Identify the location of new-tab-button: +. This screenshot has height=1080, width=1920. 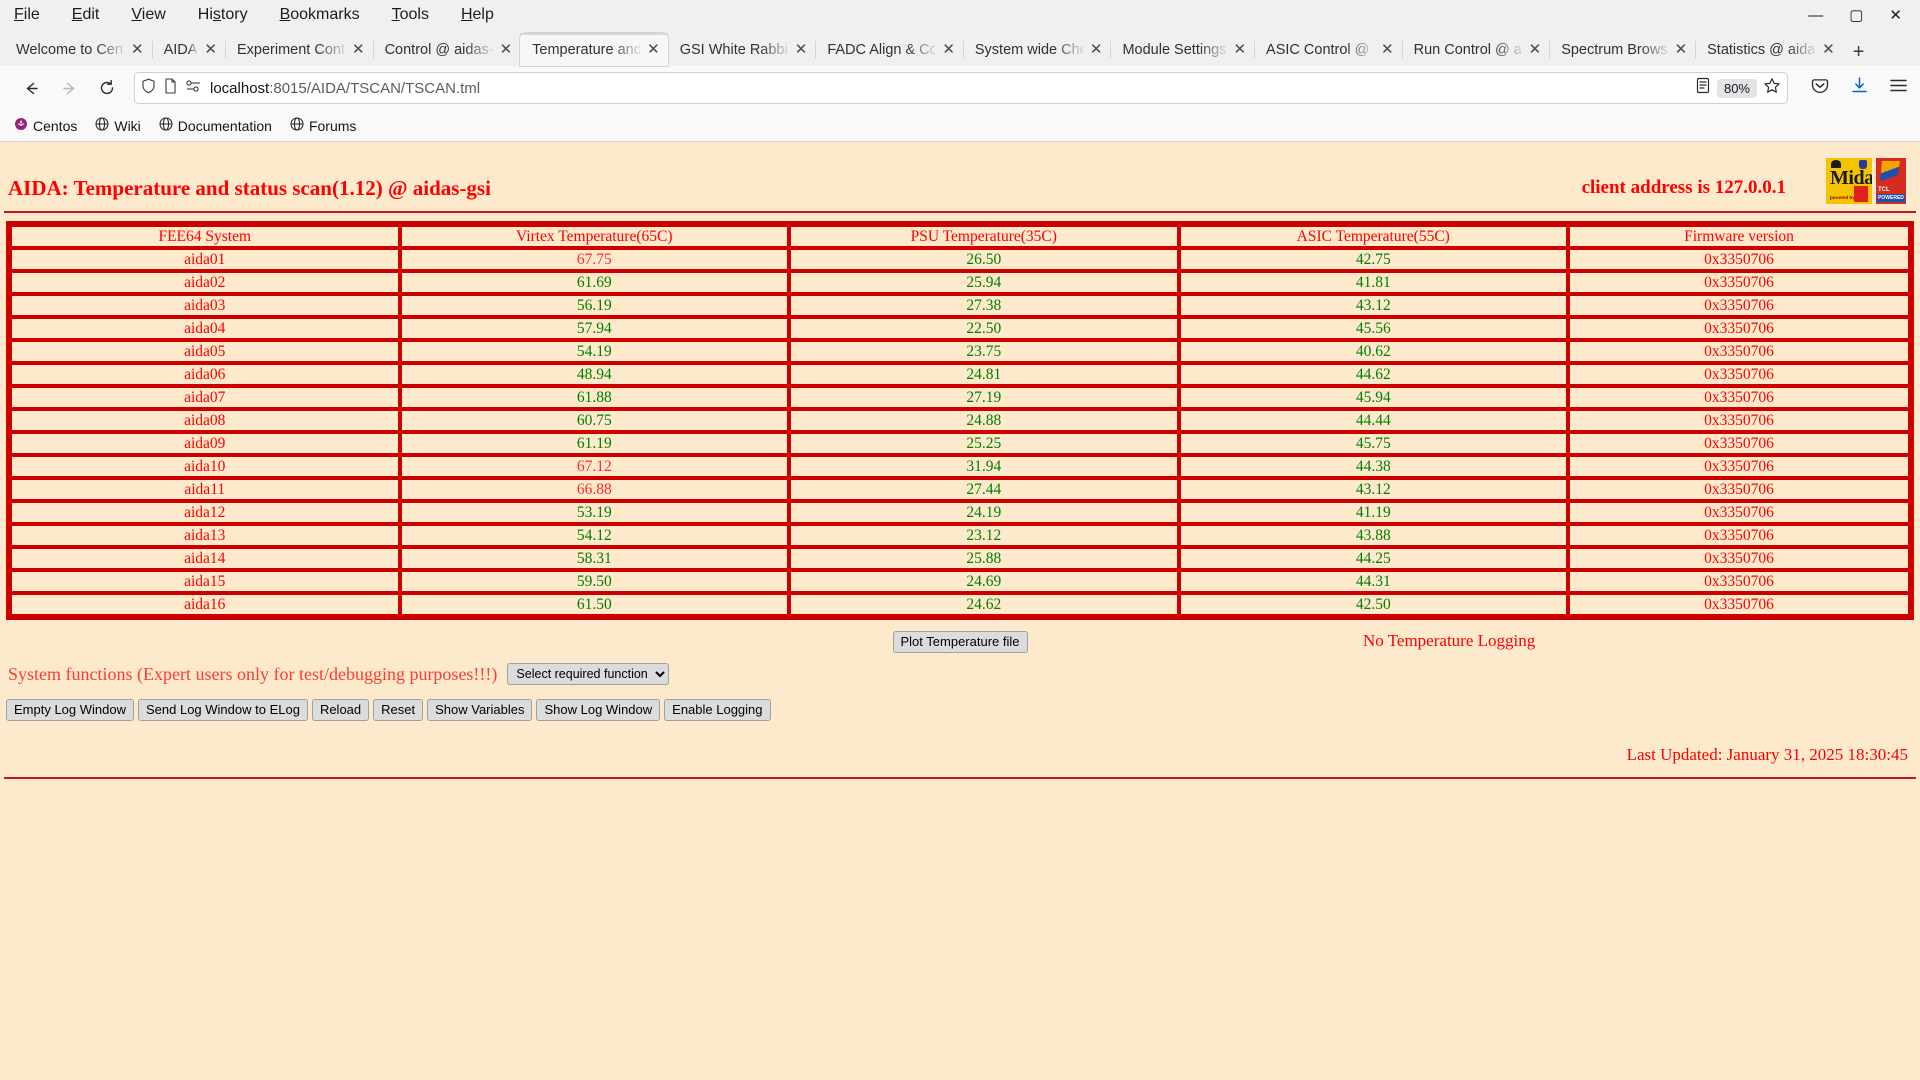
(1859, 54).